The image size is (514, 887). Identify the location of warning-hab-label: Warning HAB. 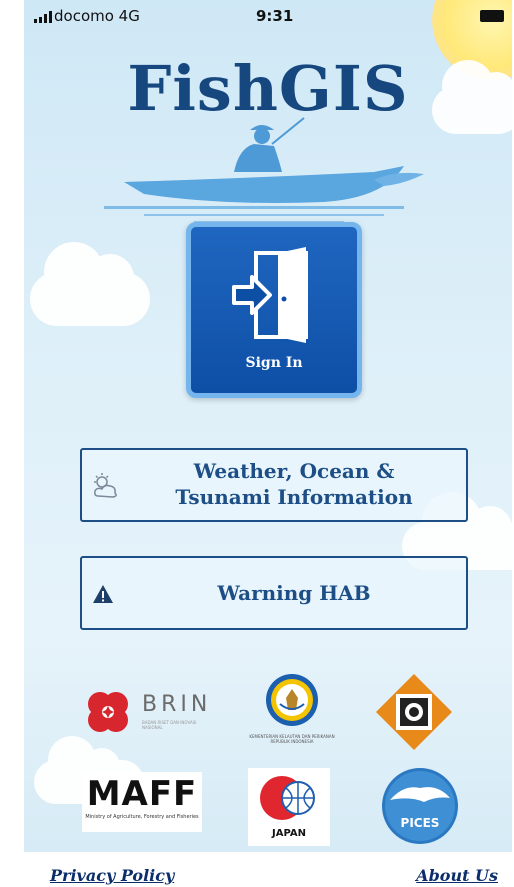
(294, 593).